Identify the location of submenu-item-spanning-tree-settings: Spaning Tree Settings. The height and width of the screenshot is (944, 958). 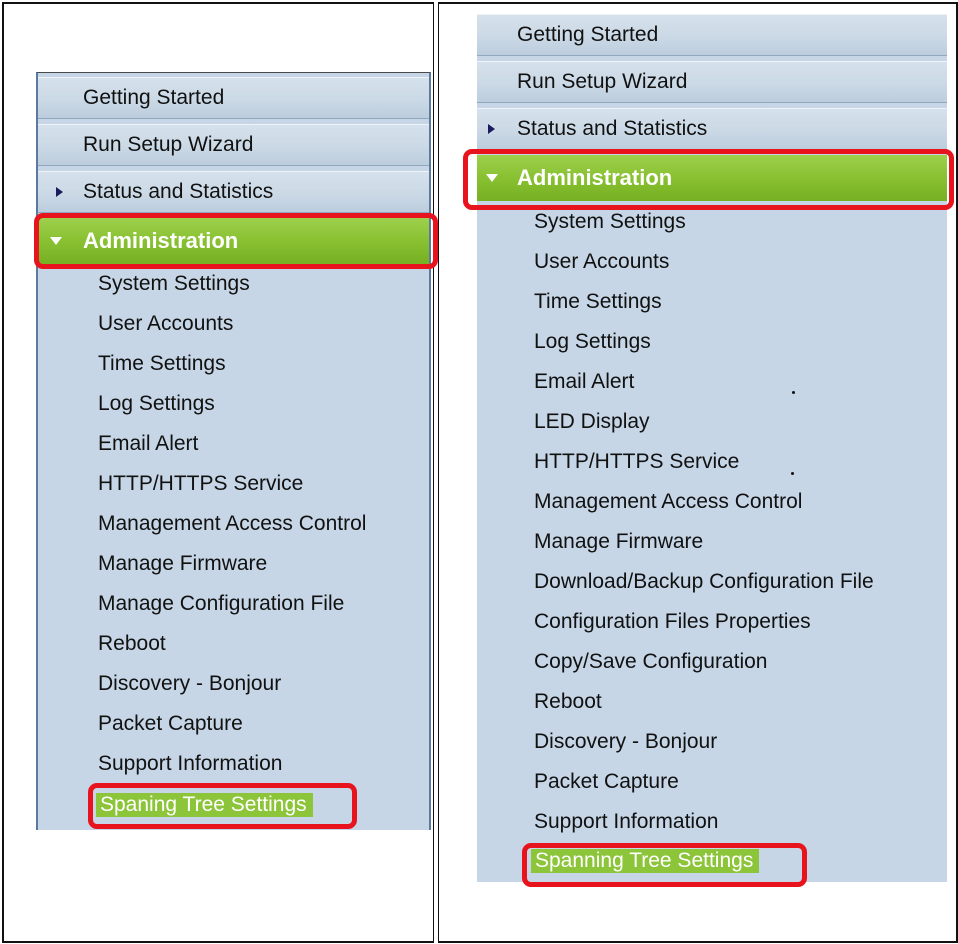
(204, 805).